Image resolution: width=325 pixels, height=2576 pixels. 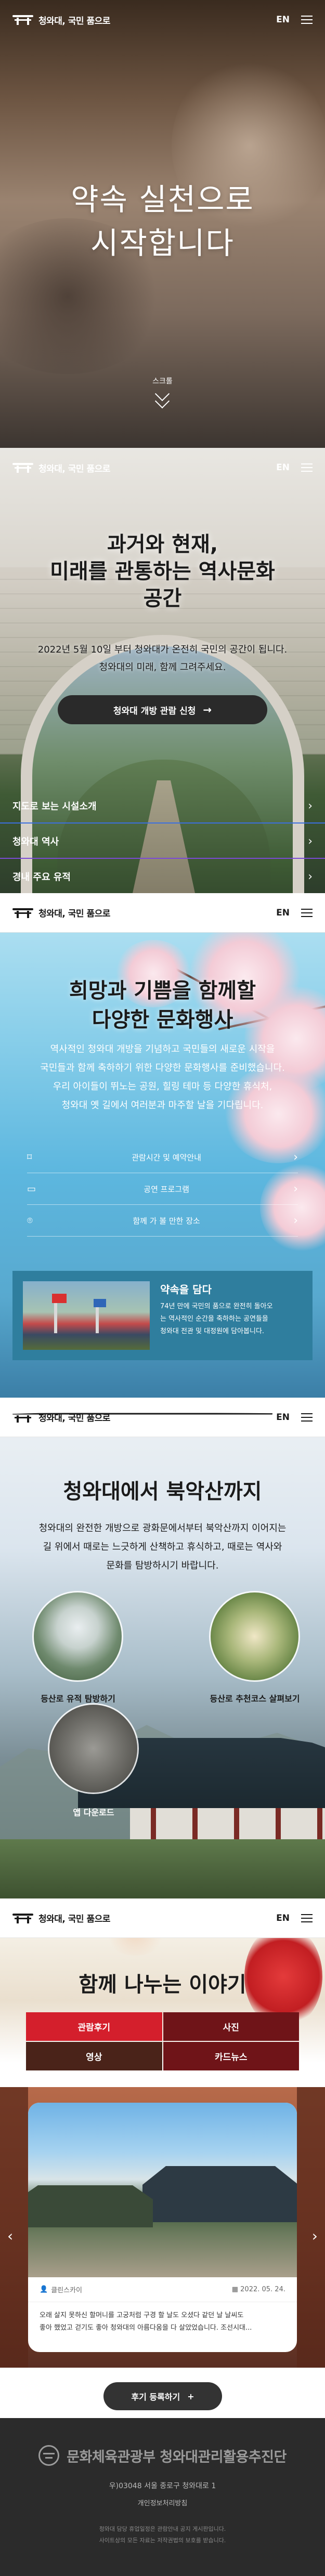 I want to click on trail-course-label: 등산로 추천코스 살펴보기, so click(x=255, y=1698).